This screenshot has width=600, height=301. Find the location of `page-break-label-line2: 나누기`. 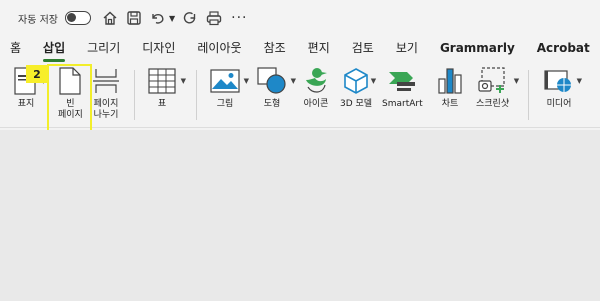

page-break-label-line2: 나누기 is located at coordinates (106, 115).